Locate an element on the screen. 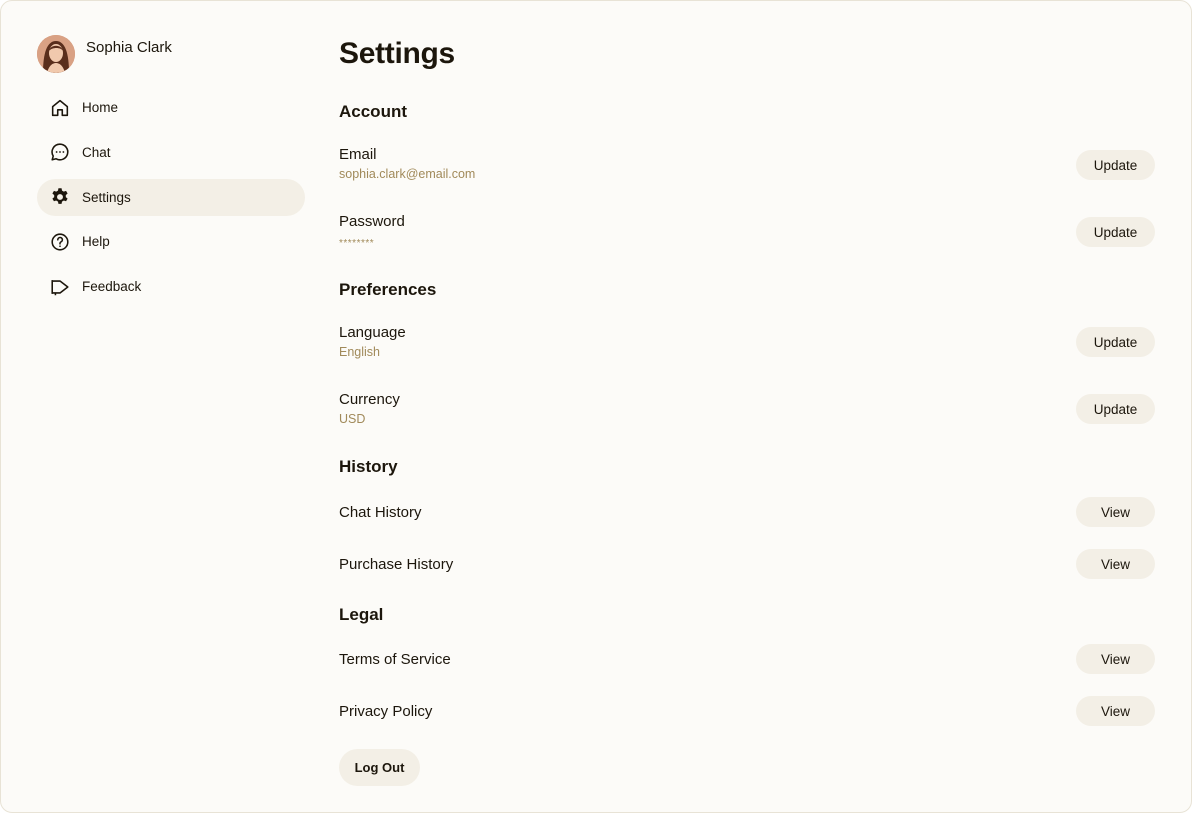 The width and height of the screenshot is (1192, 813). sidebar-item-chat: Chat is located at coordinates (171, 152).